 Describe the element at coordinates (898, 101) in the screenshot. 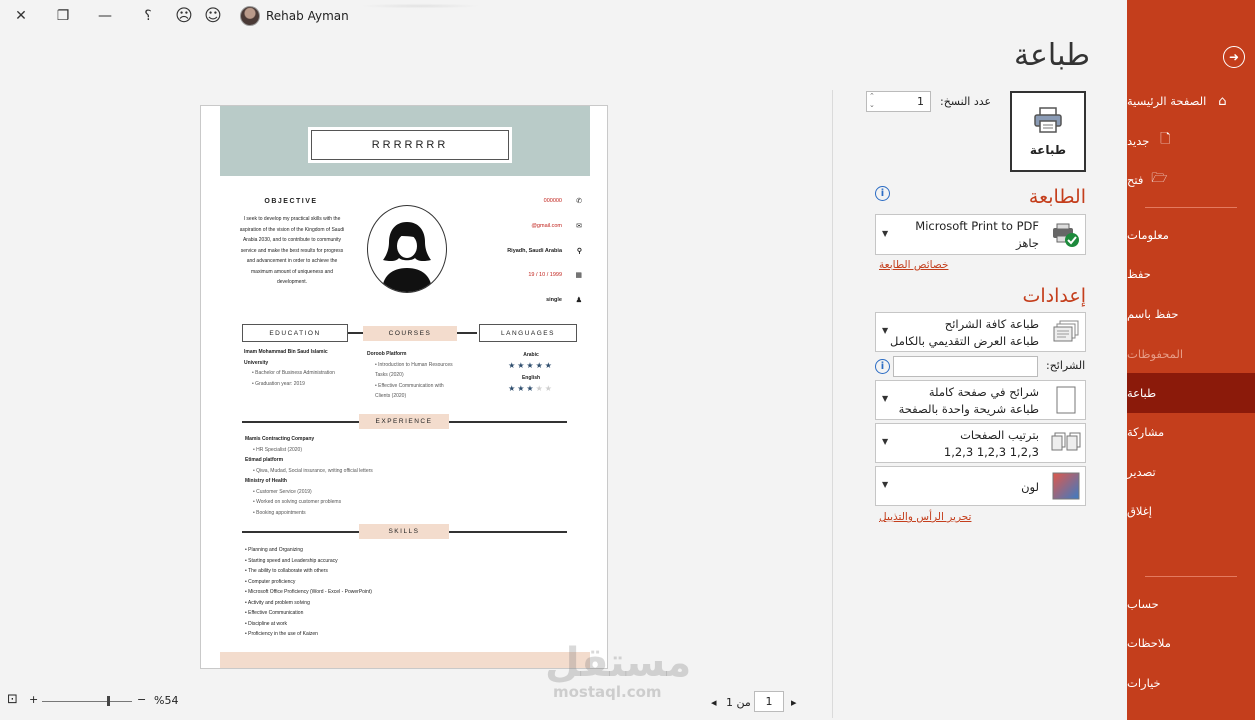

I see `copies-stepper: ⌃ ⌄ 1` at that location.